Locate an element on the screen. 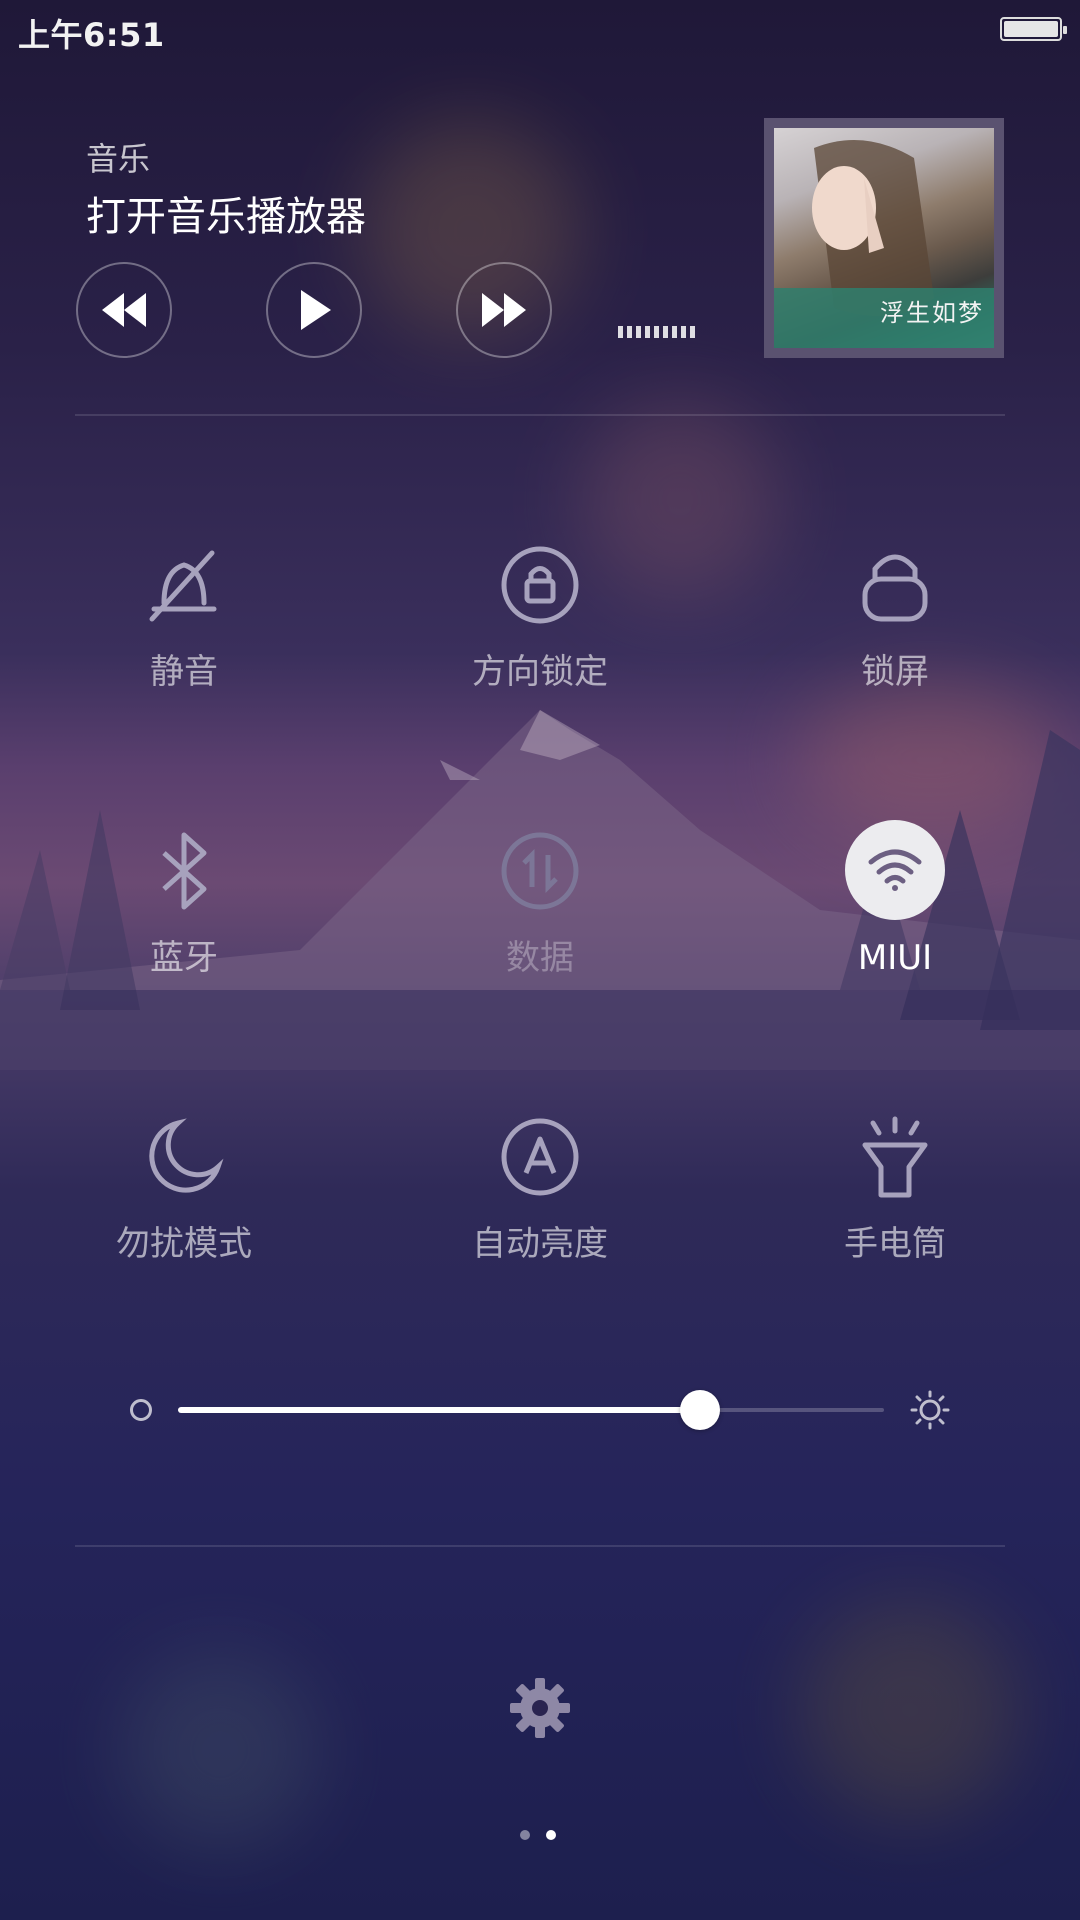  play-icon is located at coordinates (316, 310).